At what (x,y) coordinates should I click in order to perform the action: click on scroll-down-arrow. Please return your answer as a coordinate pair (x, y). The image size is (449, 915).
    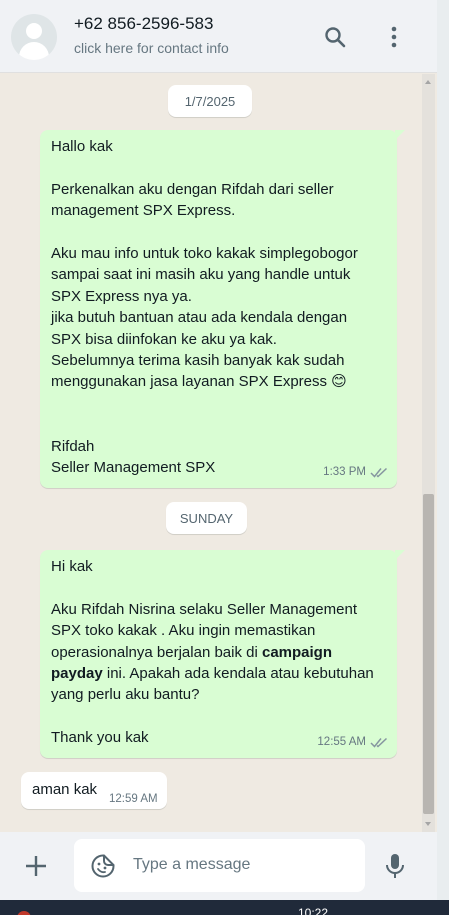
    Looking at the image, I should click on (428, 824).